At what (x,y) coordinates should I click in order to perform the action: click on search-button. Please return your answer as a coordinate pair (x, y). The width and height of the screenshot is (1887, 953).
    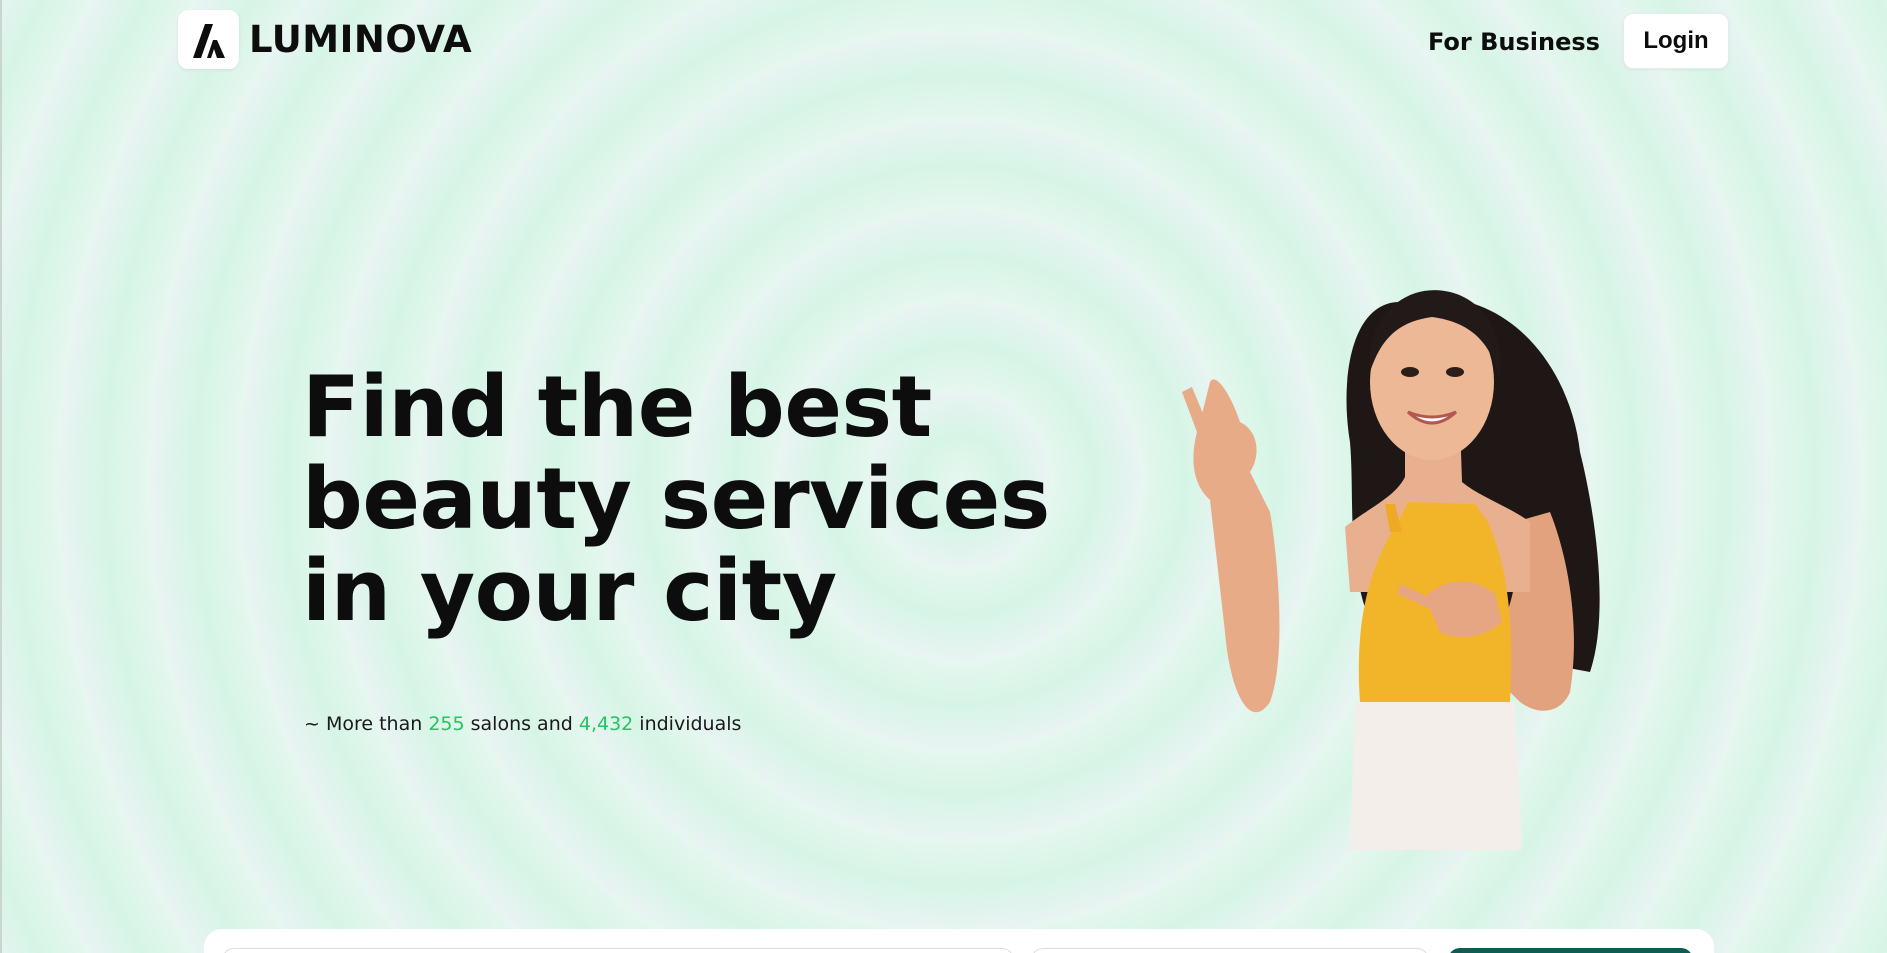
    Looking at the image, I should click on (1570, 950).